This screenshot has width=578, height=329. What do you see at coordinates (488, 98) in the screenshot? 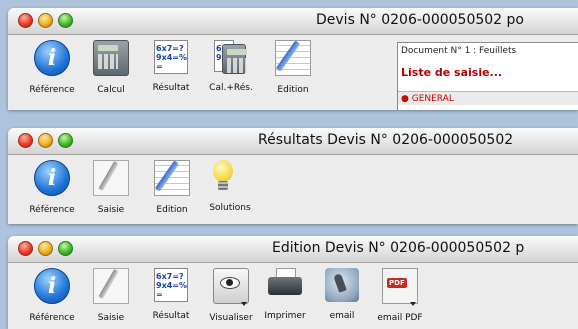
I see `document-group-general: ● GENERAL` at bounding box center [488, 98].